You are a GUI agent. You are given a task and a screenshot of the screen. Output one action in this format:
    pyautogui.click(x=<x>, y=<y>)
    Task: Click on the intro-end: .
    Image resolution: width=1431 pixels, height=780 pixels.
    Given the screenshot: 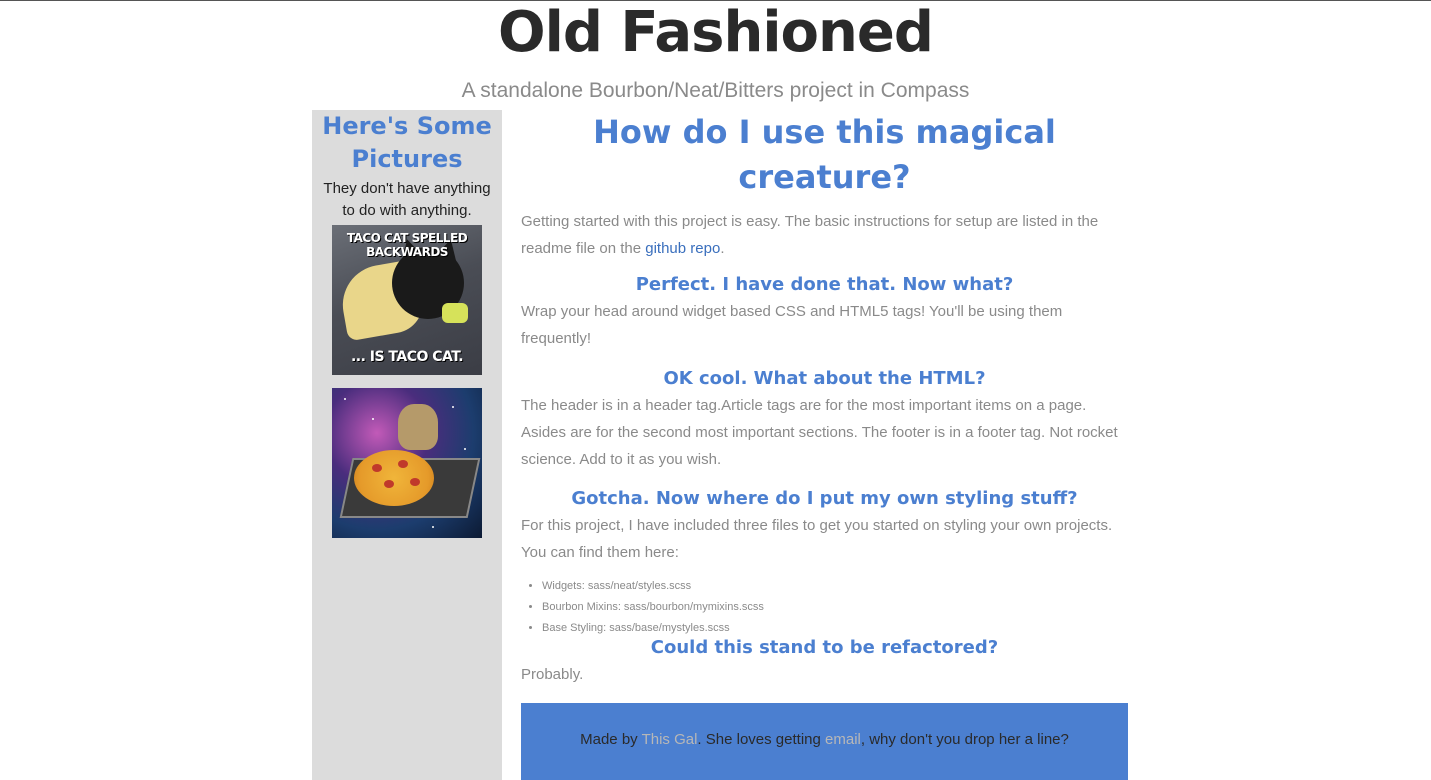 What is the action you would take?
    pyautogui.click(x=722, y=248)
    